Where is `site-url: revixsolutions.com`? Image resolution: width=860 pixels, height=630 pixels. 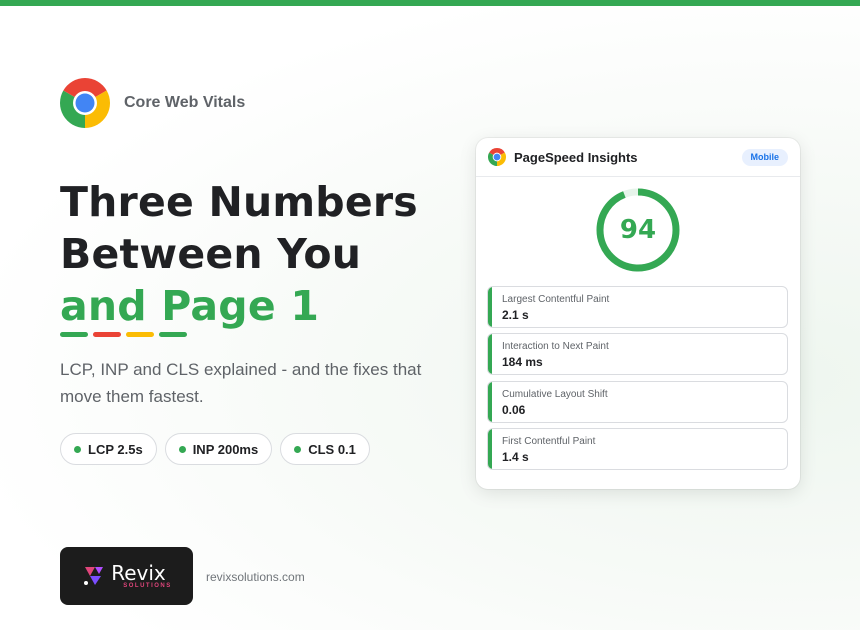
site-url: revixsolutions.com is located at coordinates (255, 577).